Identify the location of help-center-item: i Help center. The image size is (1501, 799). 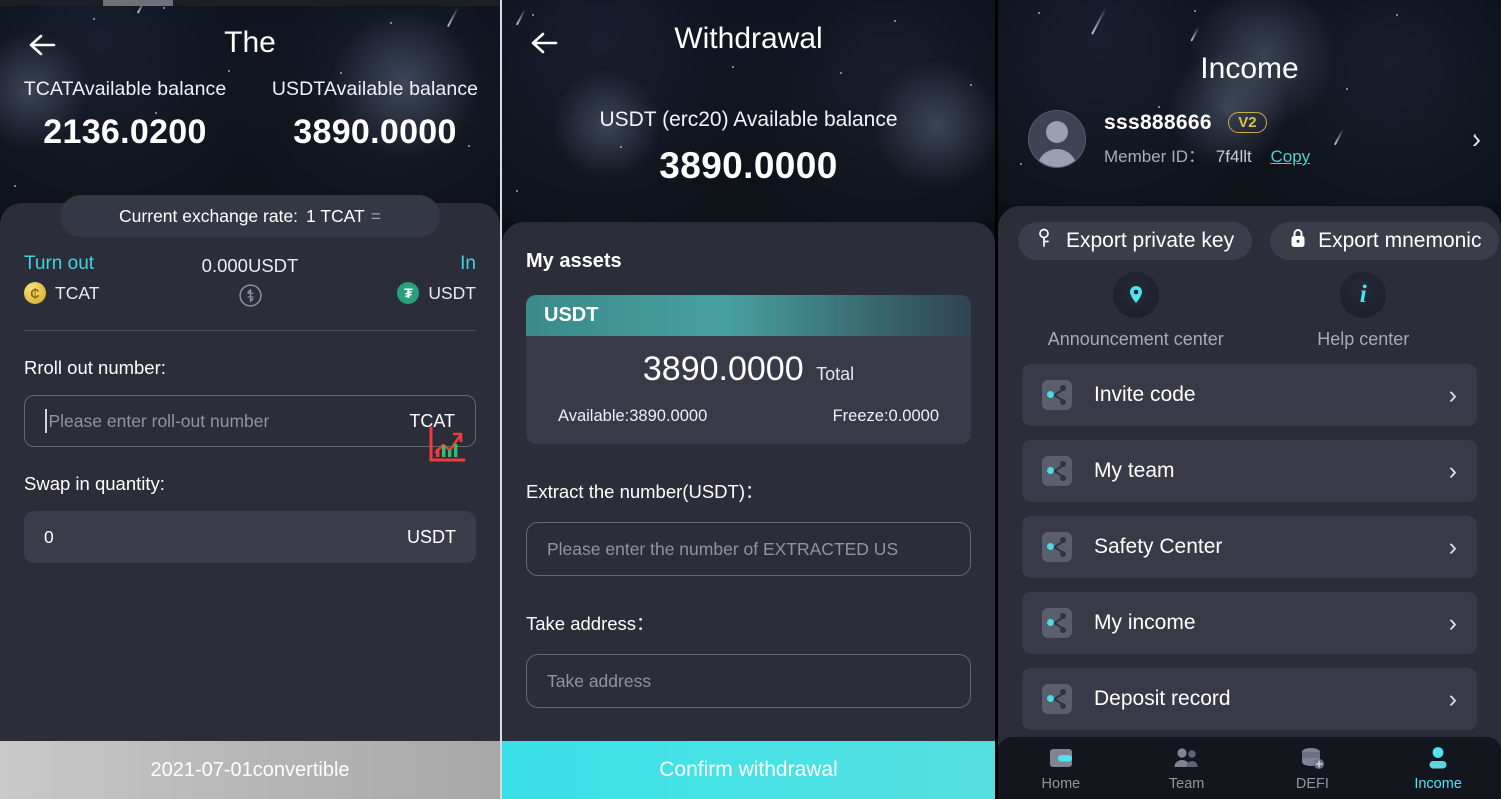
(1364, 311).